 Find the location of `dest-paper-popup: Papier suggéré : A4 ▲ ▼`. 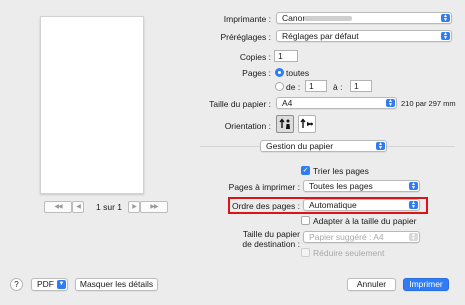

dest-paper-popup: Papier suggéré : A4 ▲ ▼ is located at coordinates (361, 237).